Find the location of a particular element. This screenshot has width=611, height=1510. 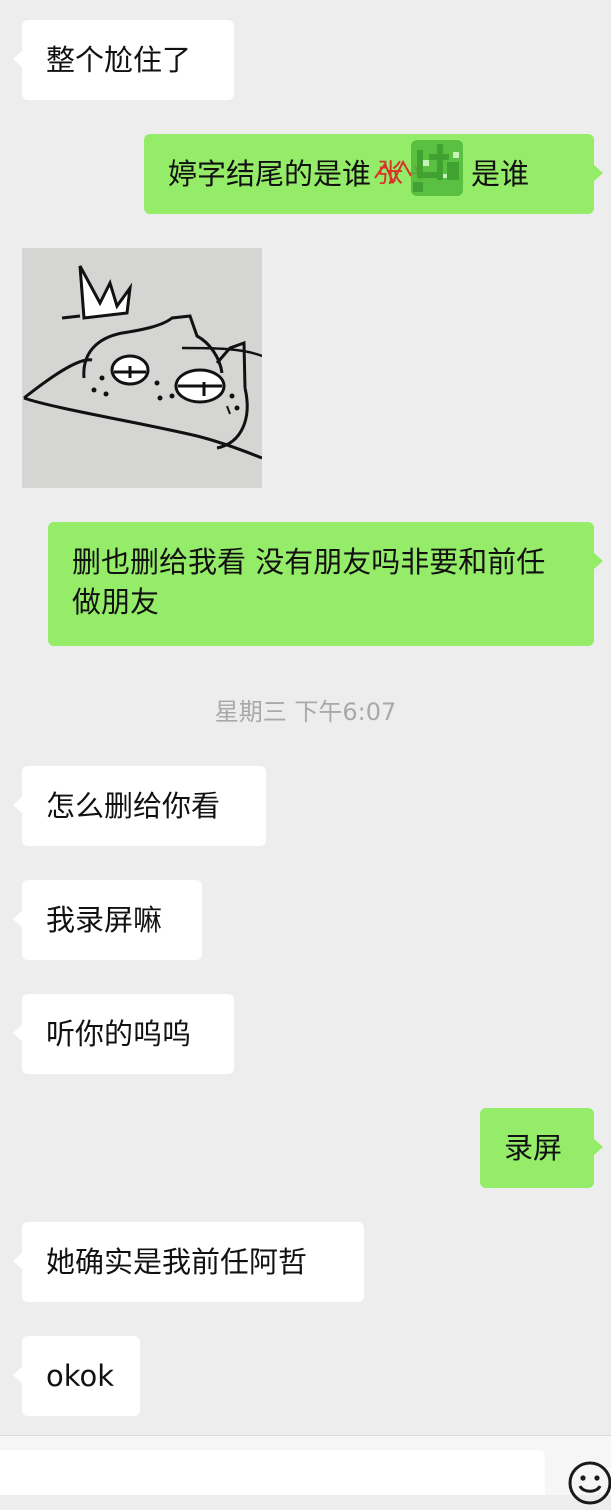

incoming-message-bubble: 我录屏嘛 is located at coordinates (107, 920).